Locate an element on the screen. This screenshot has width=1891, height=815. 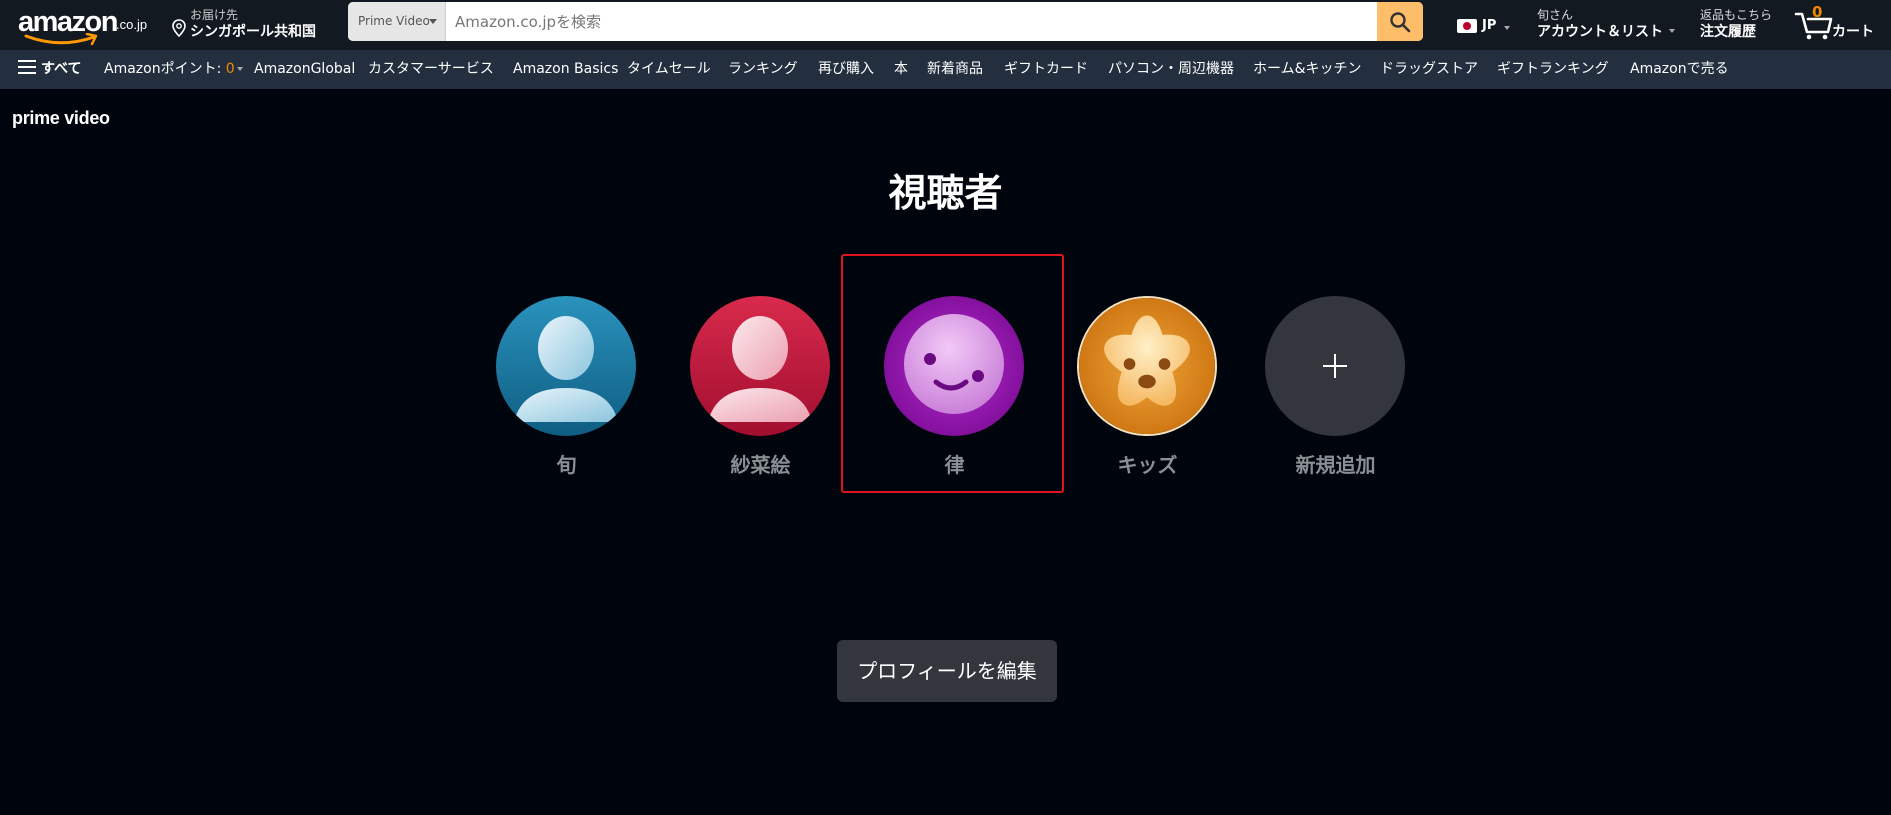
nav-item-customer-service: カスタマーサービス is located at coordinates (431, 69).